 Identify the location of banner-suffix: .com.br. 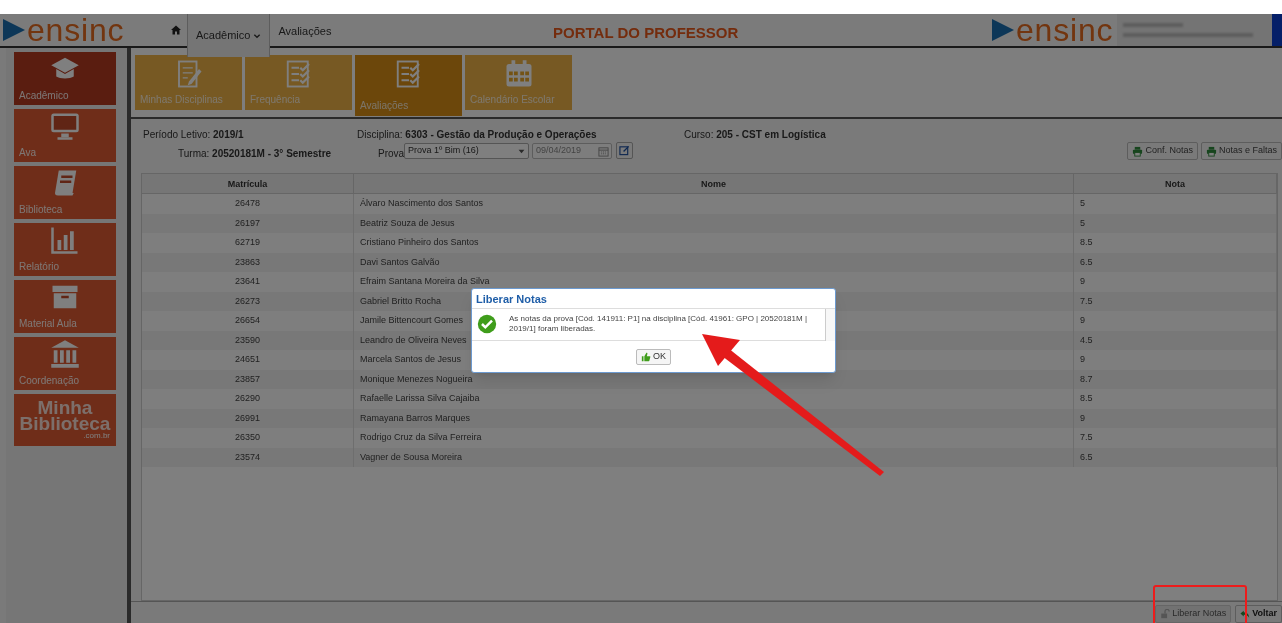
(97, 436).